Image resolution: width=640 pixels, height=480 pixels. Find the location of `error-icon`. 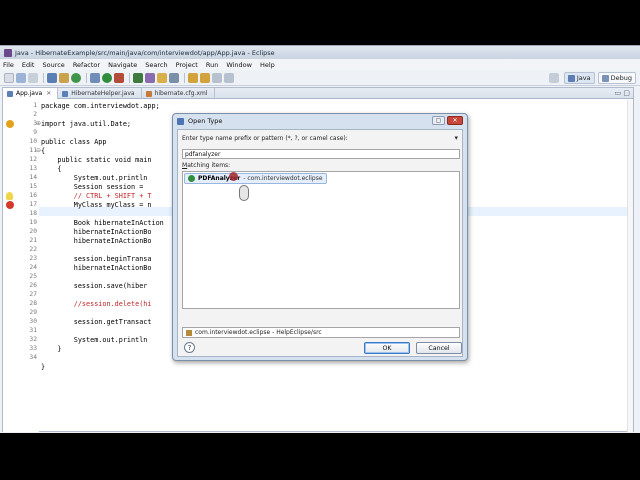

error-icon is located at coordinates (10, 205).